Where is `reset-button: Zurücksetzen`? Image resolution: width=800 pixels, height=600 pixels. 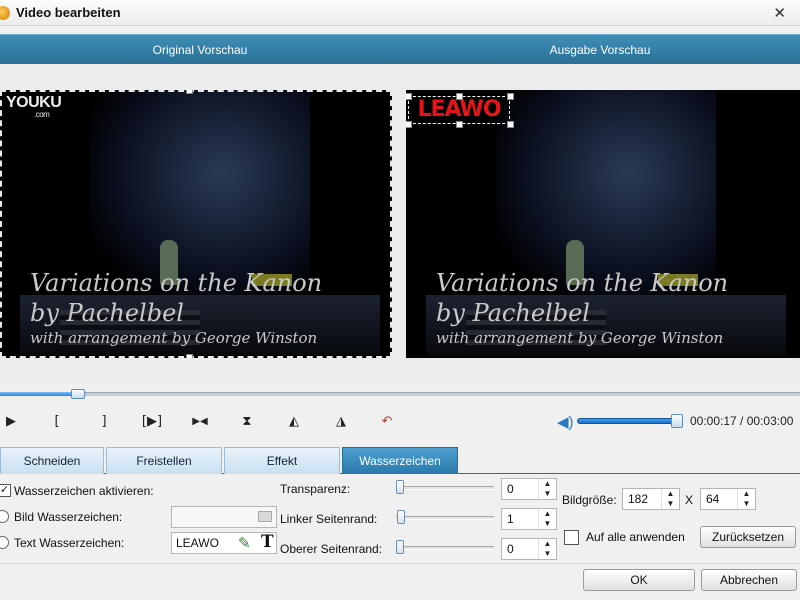 reset-button: Zurücksetzen is located at coordinates (748, 537).